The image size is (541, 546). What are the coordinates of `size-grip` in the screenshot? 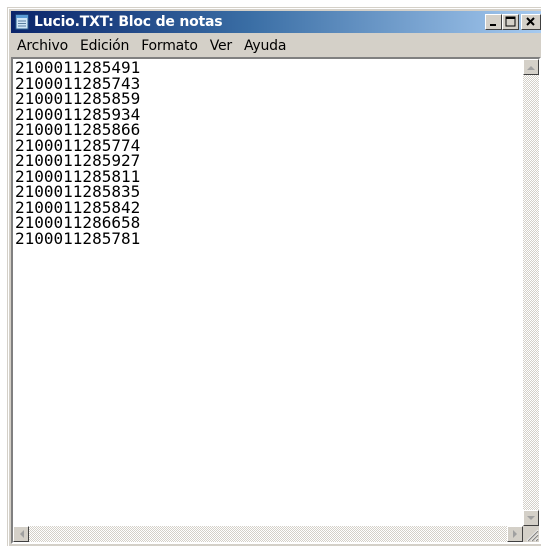 It's located at (531, 534).